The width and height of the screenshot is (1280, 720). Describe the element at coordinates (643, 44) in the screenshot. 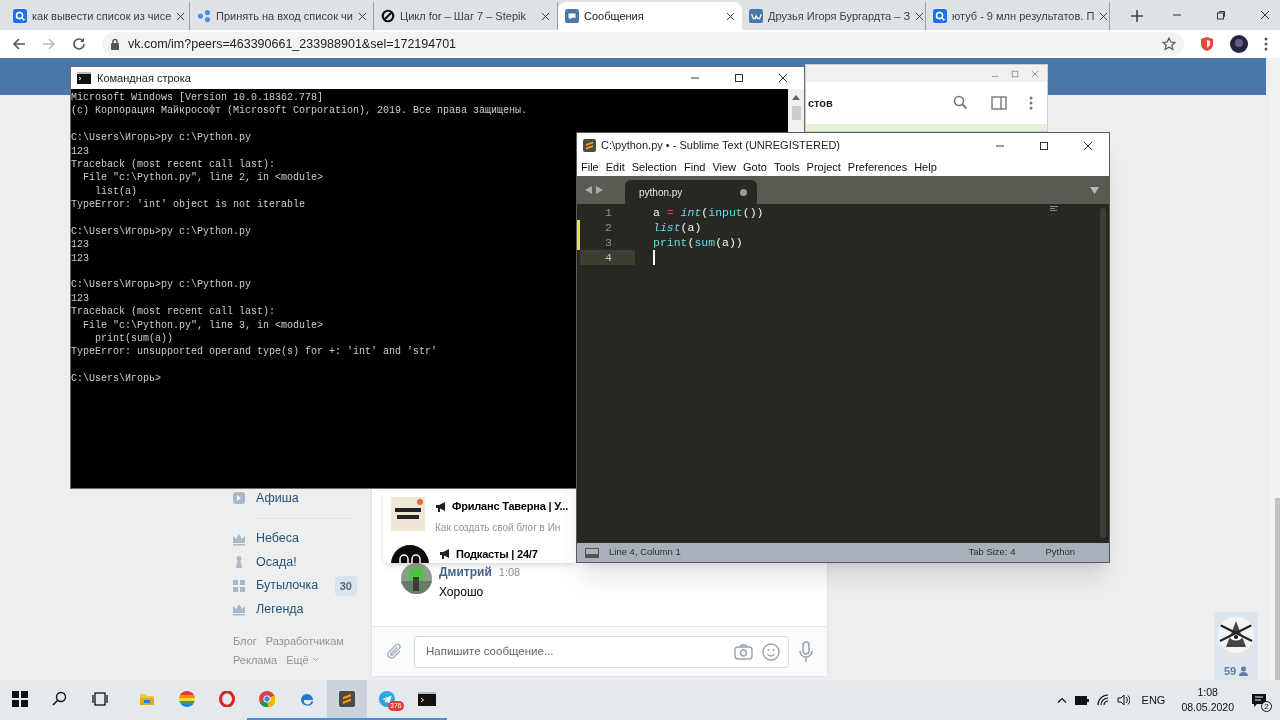

I see `address-bar: vk.com/im?peers=463390661_233988901&sel=172194701` at that location.